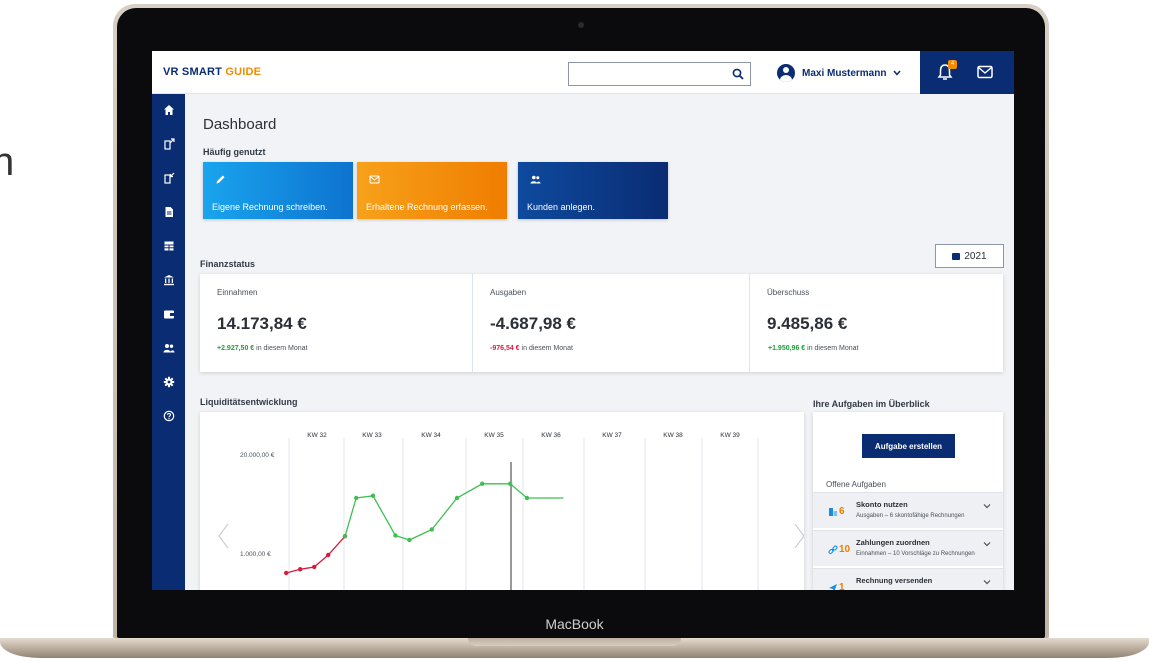 This screenshot has height=661, width=1149. I want to click on task-item-send-invoice: 1 Rechnung versenden, so click(908, 579).